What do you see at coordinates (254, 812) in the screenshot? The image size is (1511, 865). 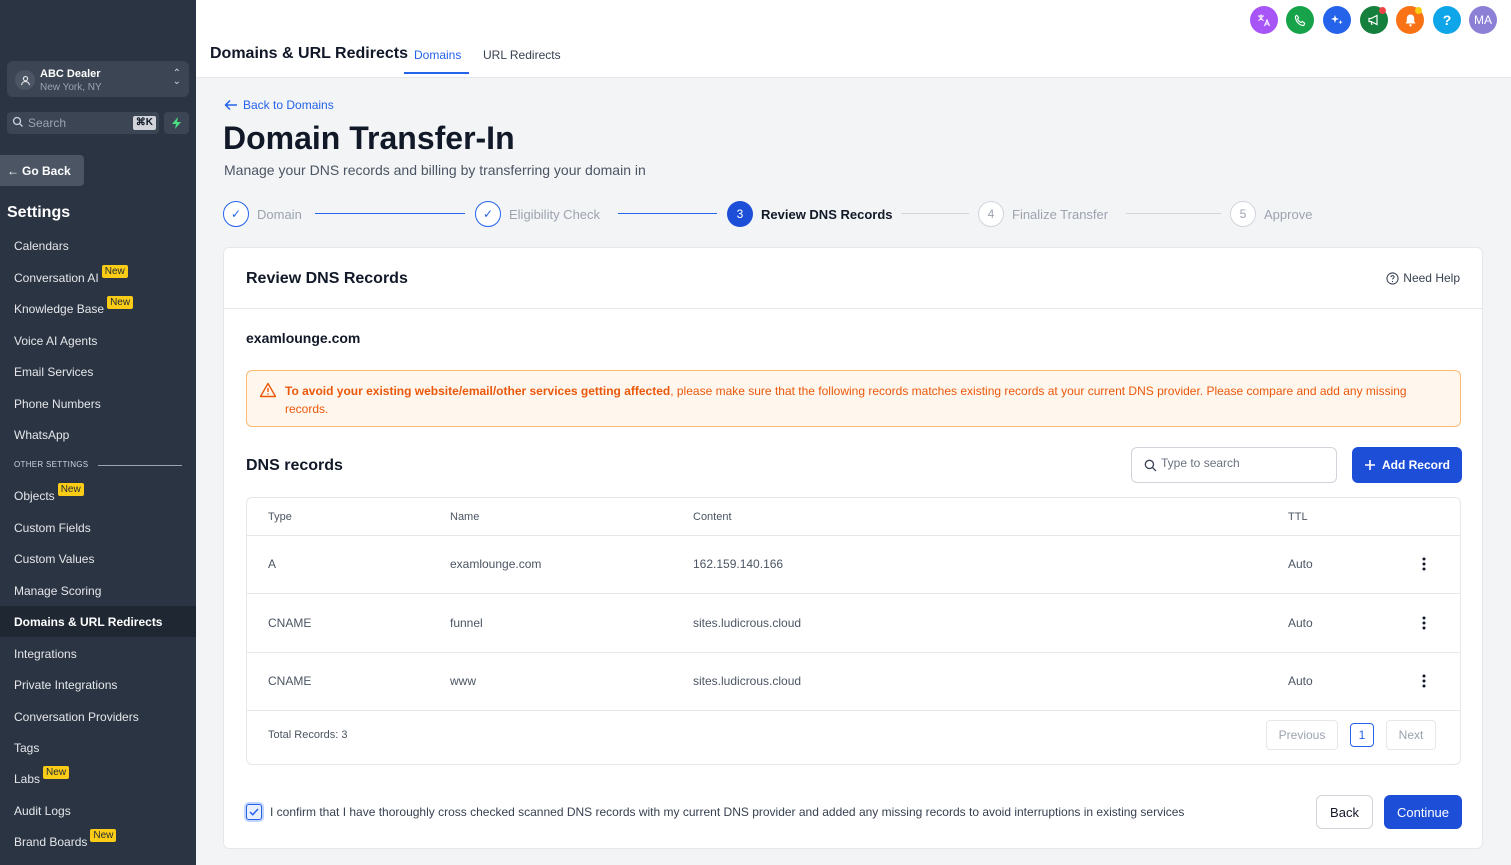 I see `confirm-checkbox` at bounding box center [254, 812].